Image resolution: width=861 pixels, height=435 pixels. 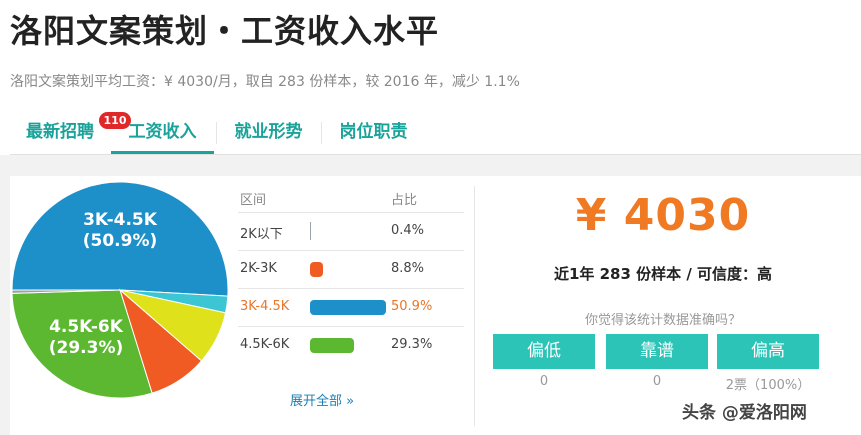 I want to click on header-share: 占比, so click(x=404, y=200).